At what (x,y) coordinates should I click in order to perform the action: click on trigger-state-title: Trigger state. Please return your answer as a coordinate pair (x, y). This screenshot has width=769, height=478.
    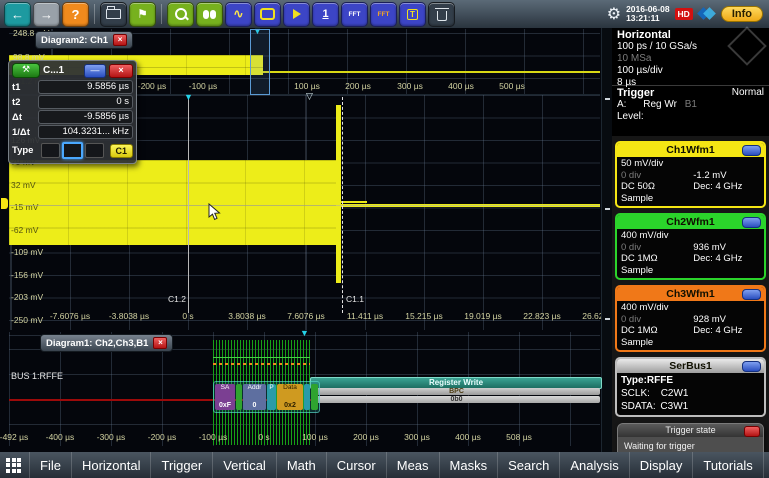
    Looking at the image, I should click on (690, 430).